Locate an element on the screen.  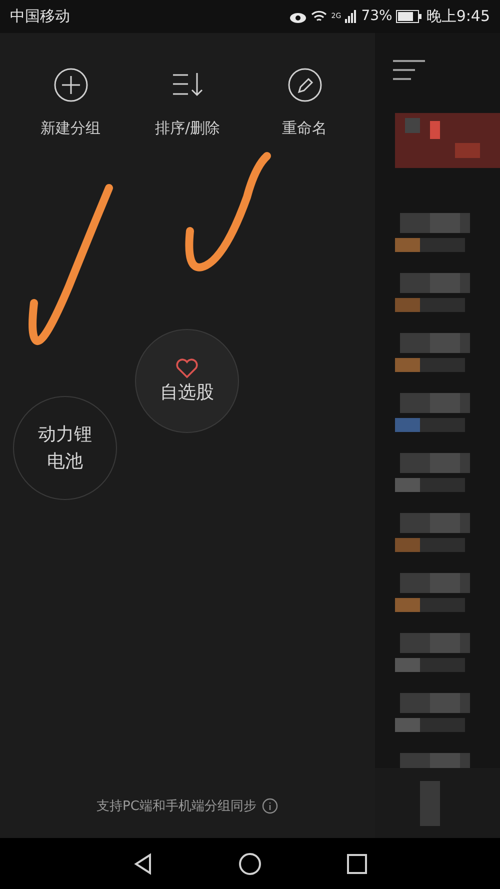
back-icon is located at coordinates (143, 863).